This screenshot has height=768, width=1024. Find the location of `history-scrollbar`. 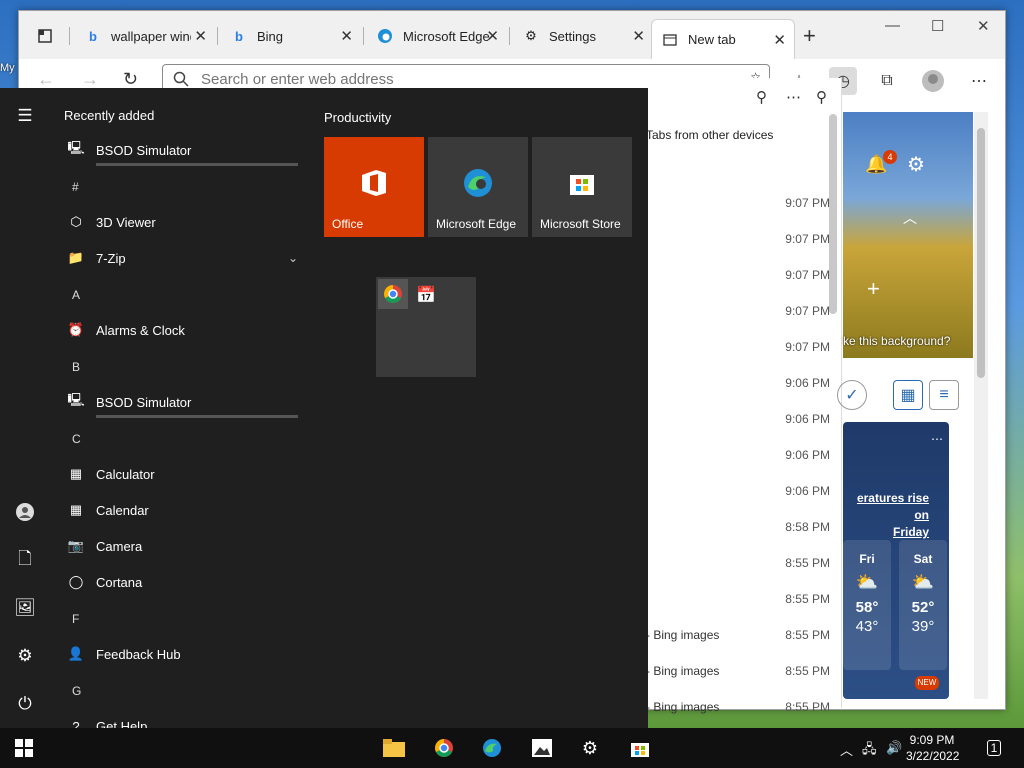

history-scrollbar is located at coordinates (833, 214).